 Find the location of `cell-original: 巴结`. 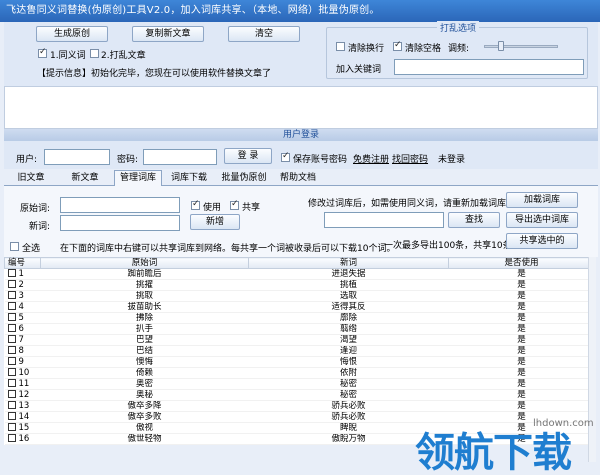

cell-original: 巴结 is located at coordinates (144, 351).